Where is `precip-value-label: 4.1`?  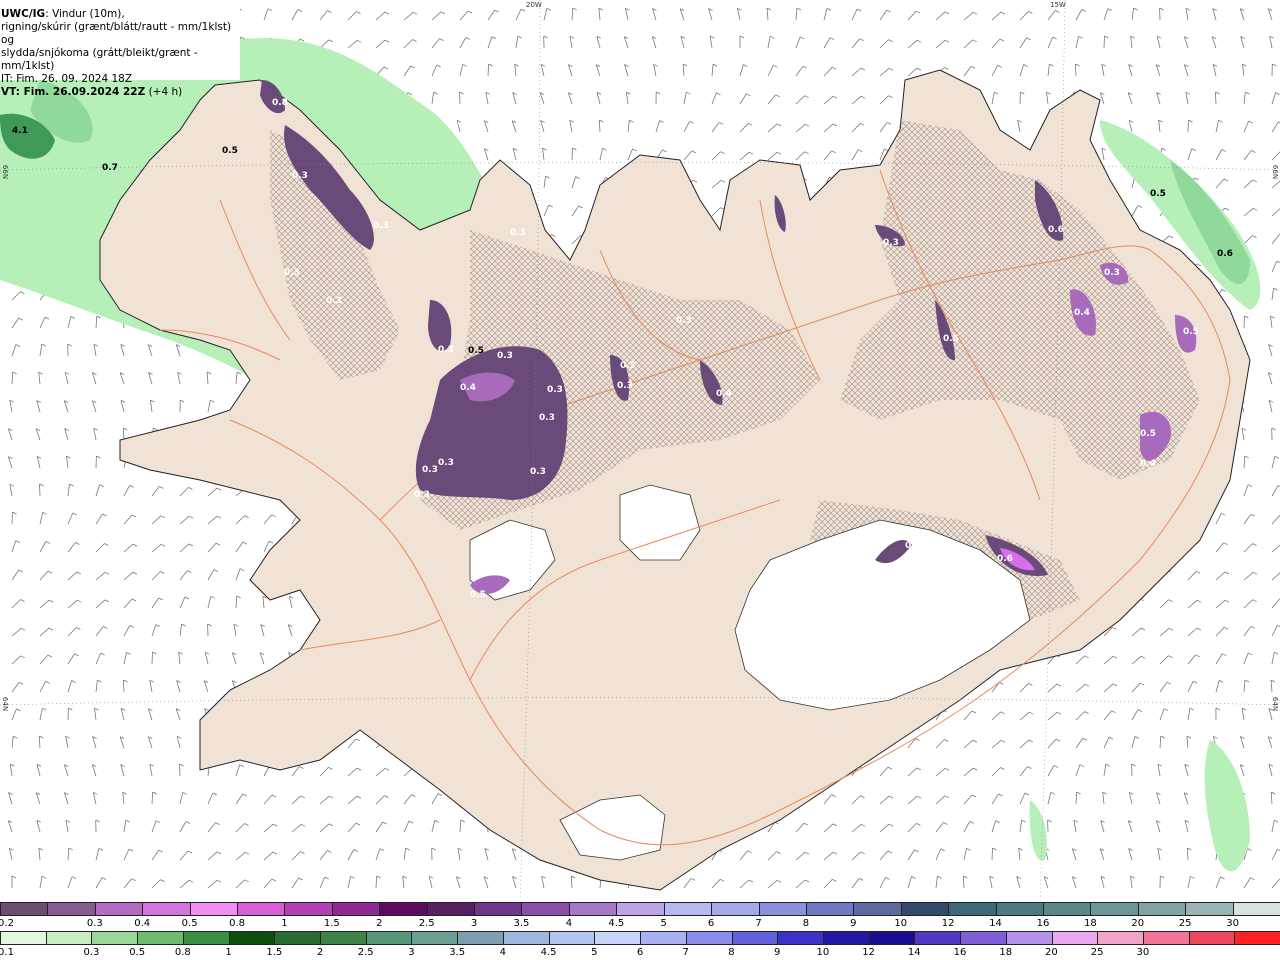
precip-value-label: 4.1 is located at coordinates (20, 131).